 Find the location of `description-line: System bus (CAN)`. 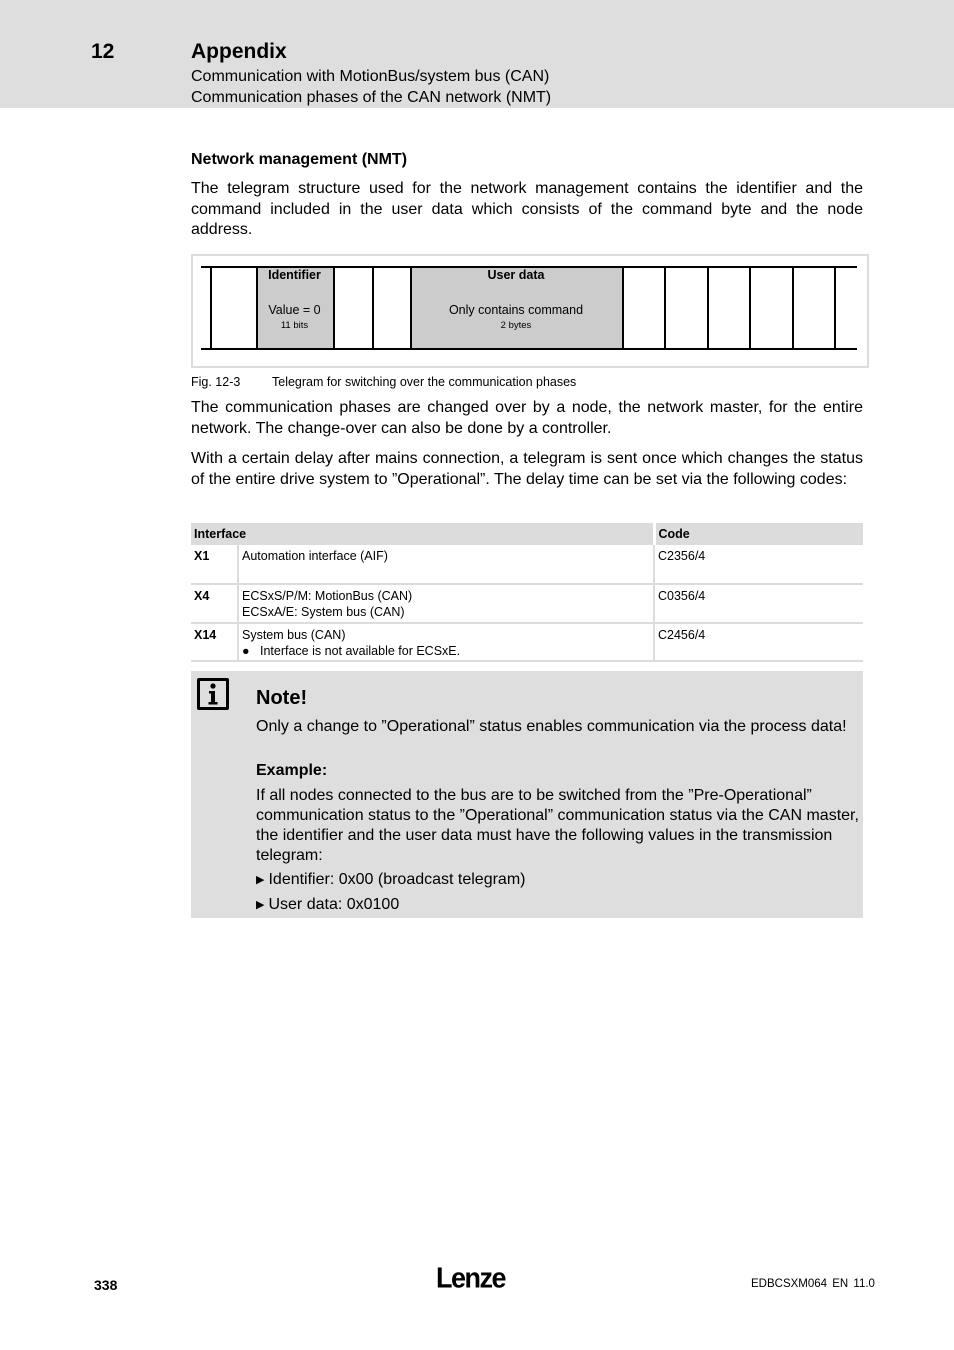

description-line: System bus (CAN) is located at coordinates (294, 635).